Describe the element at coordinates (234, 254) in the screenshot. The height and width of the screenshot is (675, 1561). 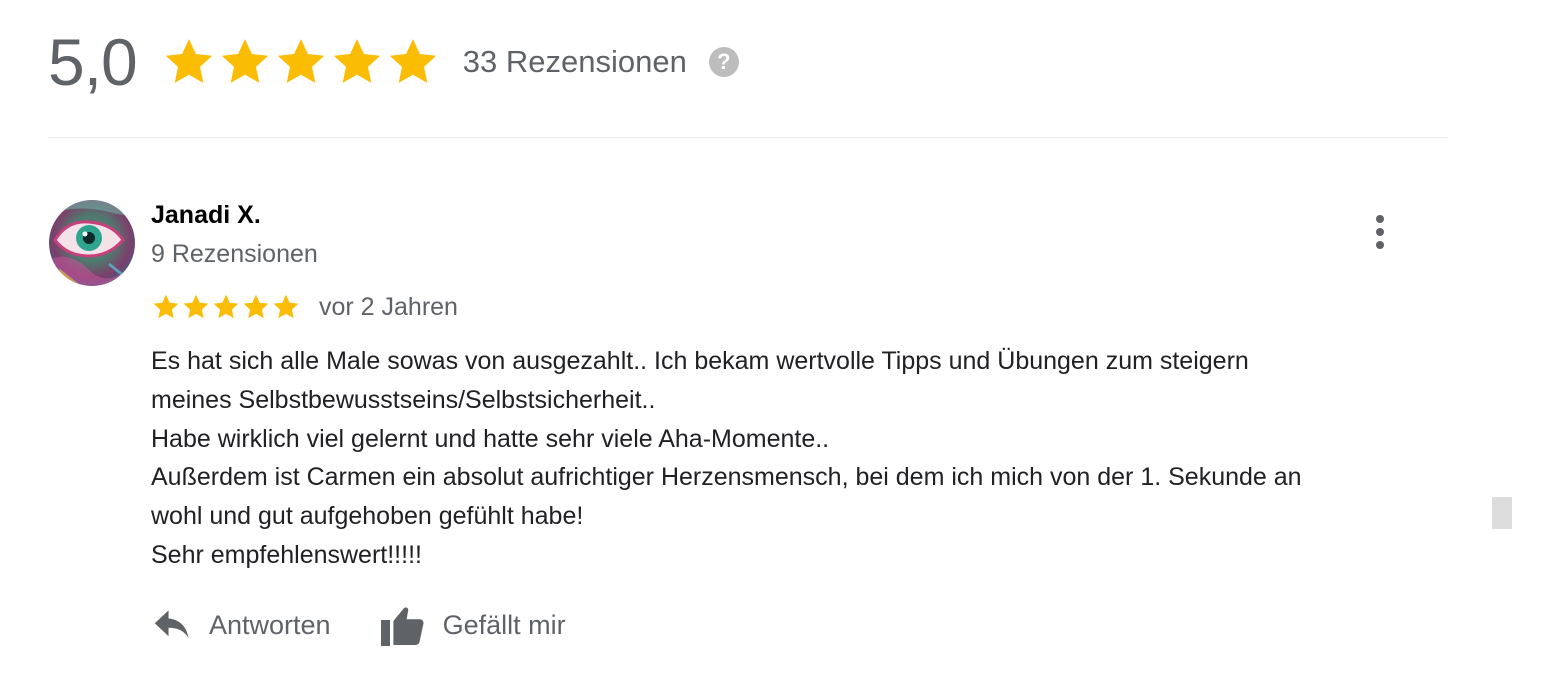
I see `author-review-count: 9 Rezensionen` at that location.